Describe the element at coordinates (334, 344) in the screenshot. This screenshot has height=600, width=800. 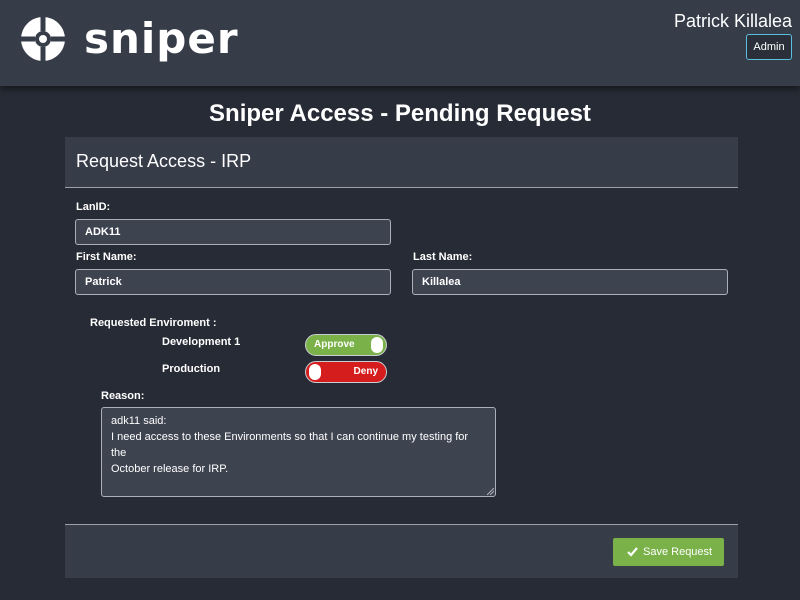
I see `toggle-state-label: Approve` at that location.